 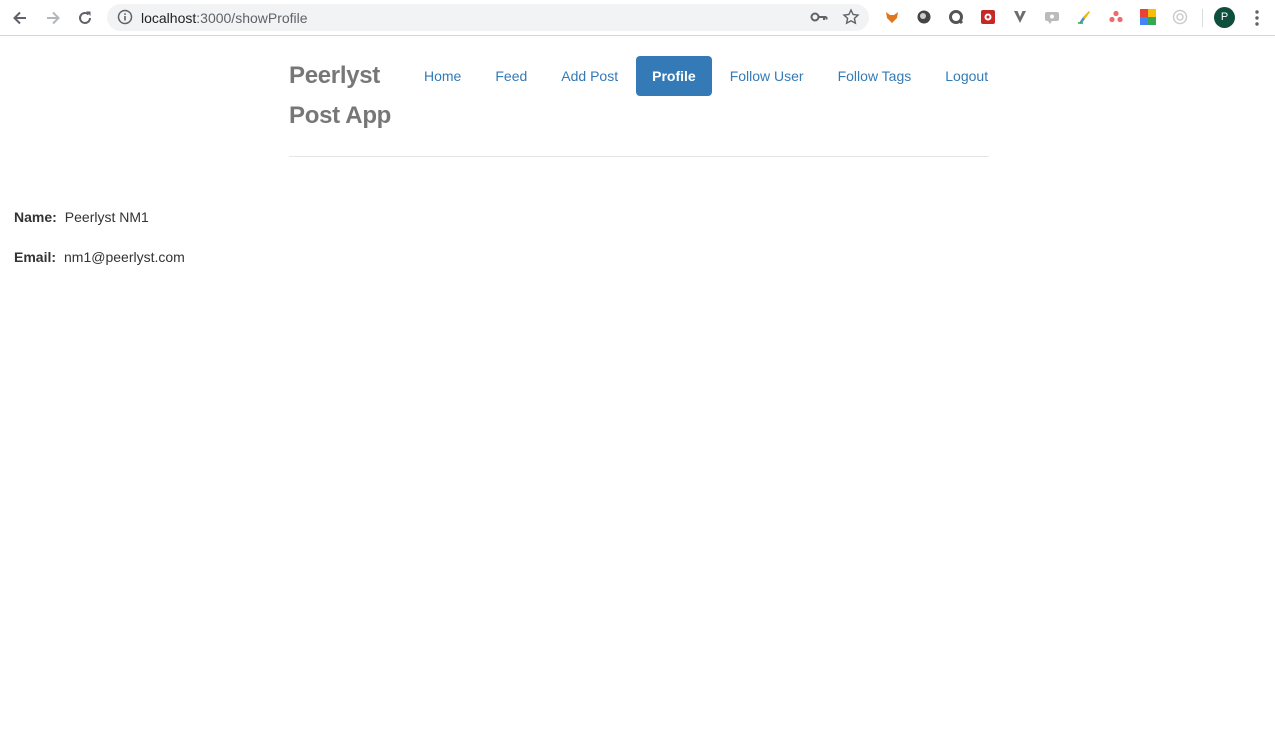 I want to click on brand-title: Peerlyst Post App, so click(x=349, y=96).